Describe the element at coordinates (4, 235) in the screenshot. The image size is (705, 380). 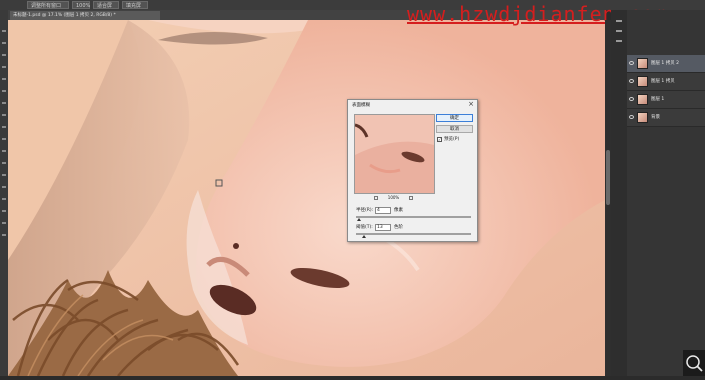
I see `tool-hand-icon` at that location.